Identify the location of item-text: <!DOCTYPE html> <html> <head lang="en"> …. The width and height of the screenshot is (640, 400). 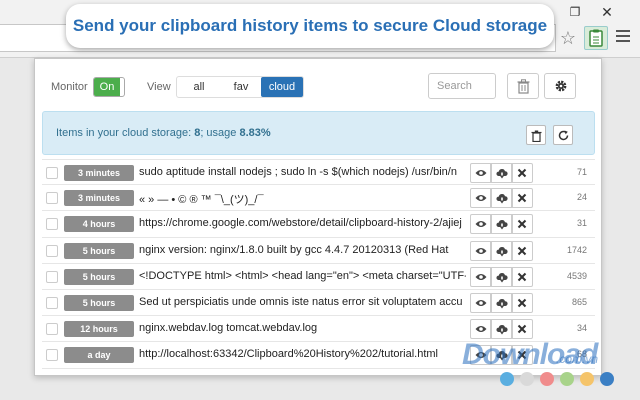
(302, 276).